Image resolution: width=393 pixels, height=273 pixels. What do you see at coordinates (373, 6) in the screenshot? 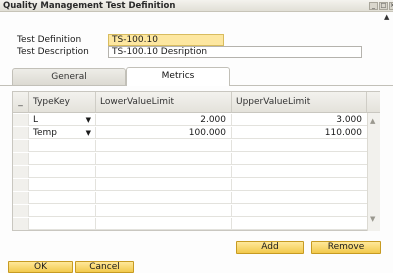
I see `minimize-icon: _` at bounding box center [373, 6].